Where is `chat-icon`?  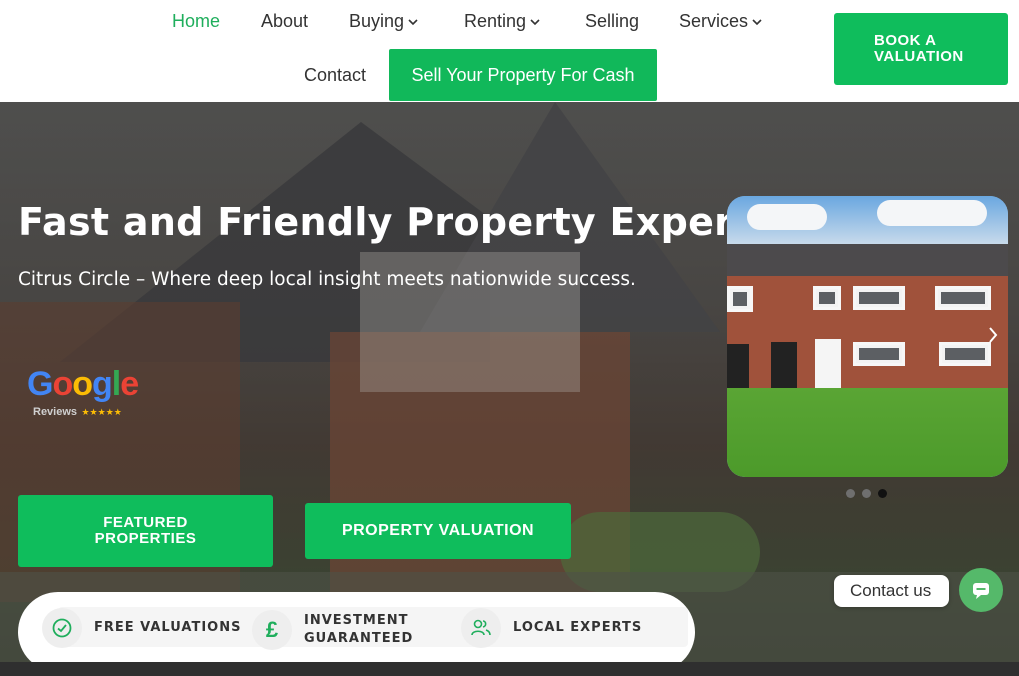
chat-icon is located at coordinates (981, 591).